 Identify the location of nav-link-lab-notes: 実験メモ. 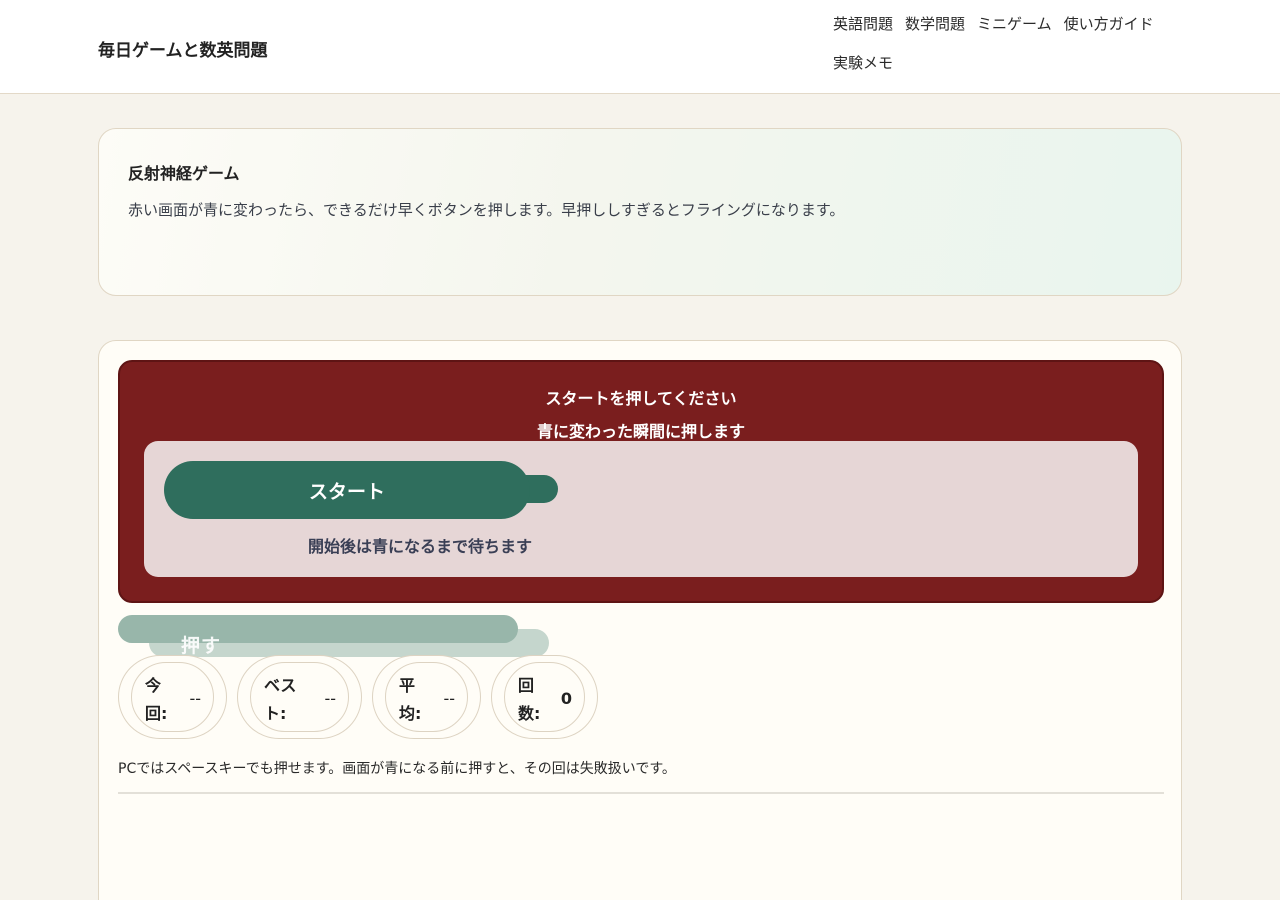
(863, 63).